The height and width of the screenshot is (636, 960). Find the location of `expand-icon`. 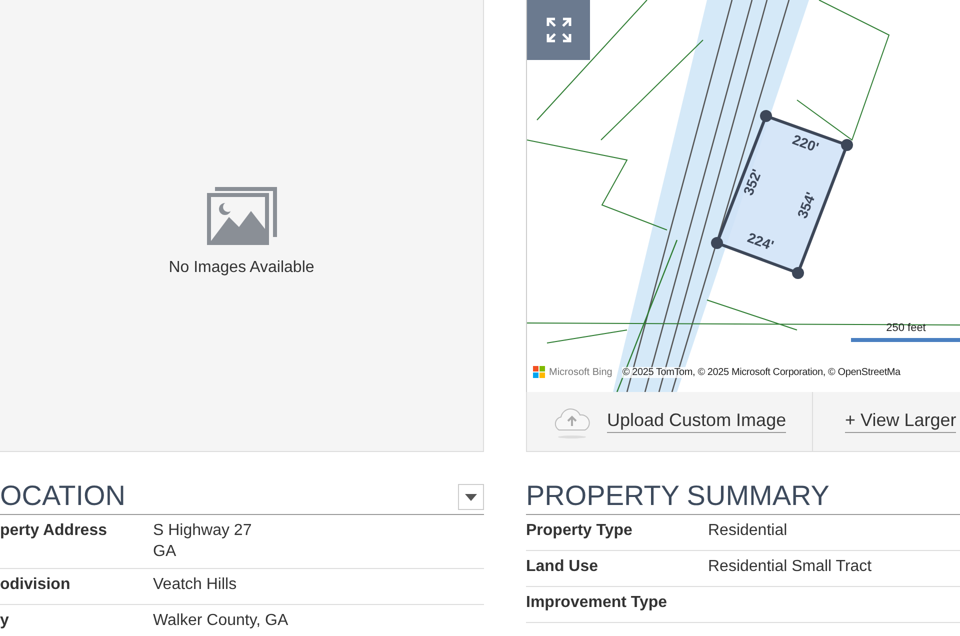

expand-icon is located at coordinates (559, 30).